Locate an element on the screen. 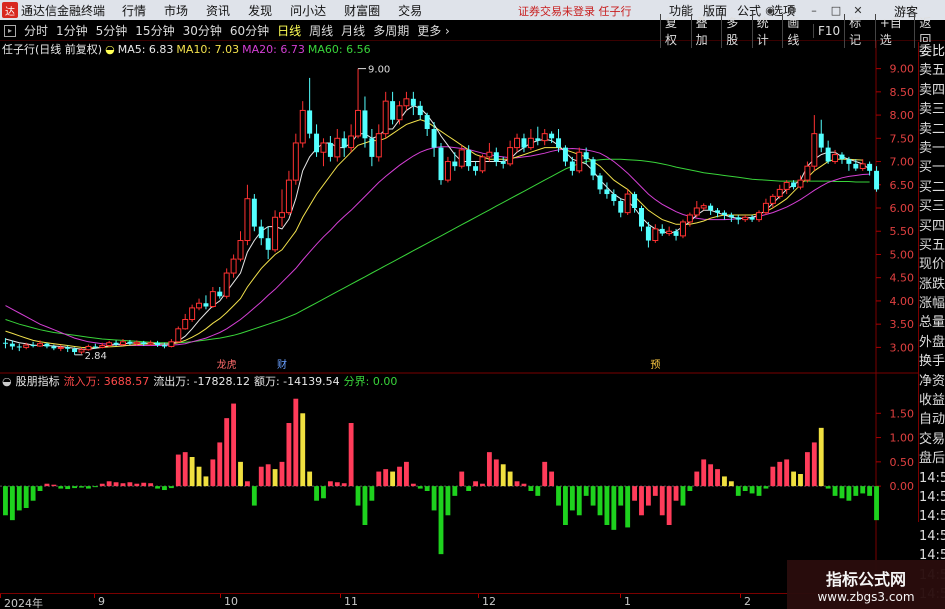 The width and height of the screenshot is (945, 609). indicator-toggle-icon: ◒ is located at coordinates (7, 381).